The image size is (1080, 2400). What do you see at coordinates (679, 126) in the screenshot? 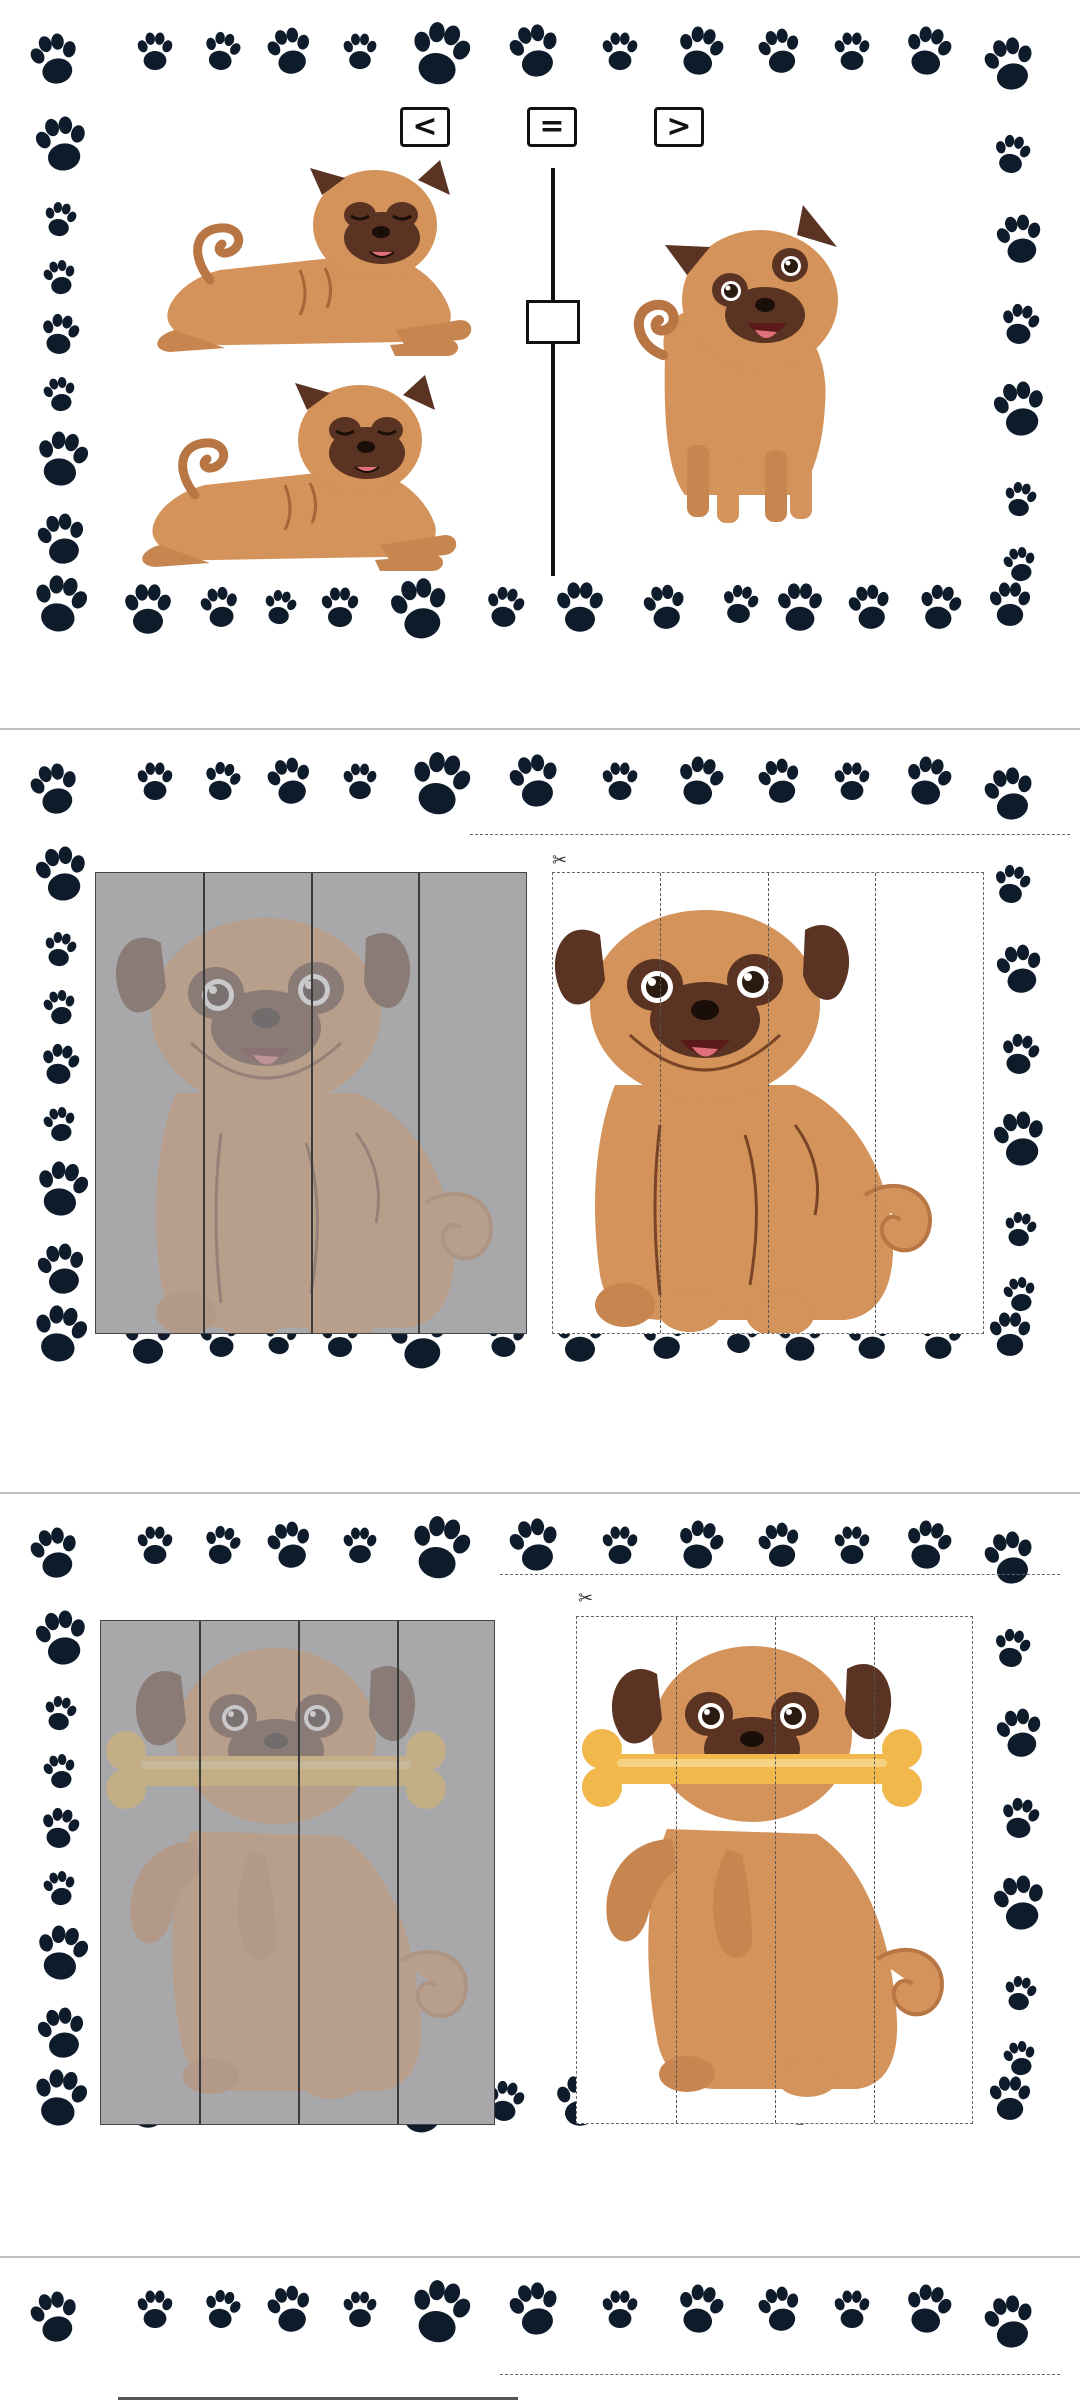
I see `greater-than-symbol: >` at bounding box center [679, 126].